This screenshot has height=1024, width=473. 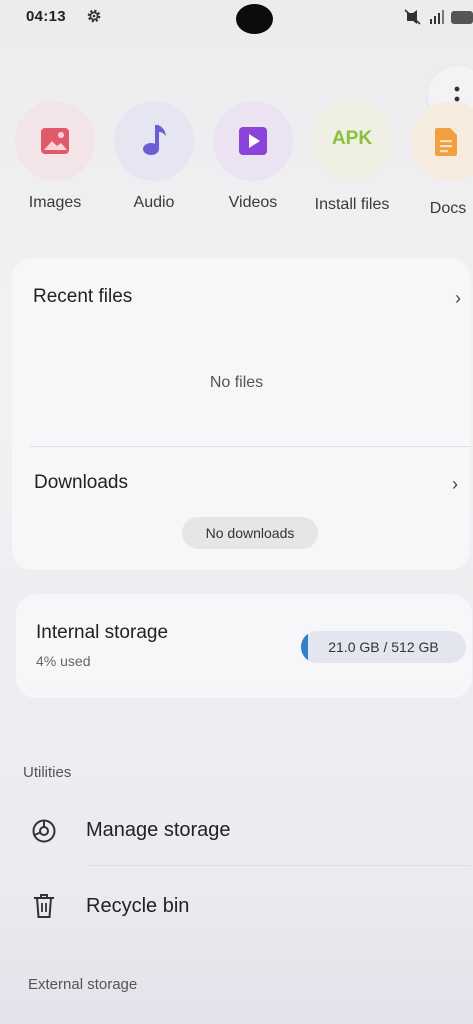 What do you see at coordinates (253, 202) in the screenshot?
I see `category-videos-label: Videos` at bounding box center [253, 202].